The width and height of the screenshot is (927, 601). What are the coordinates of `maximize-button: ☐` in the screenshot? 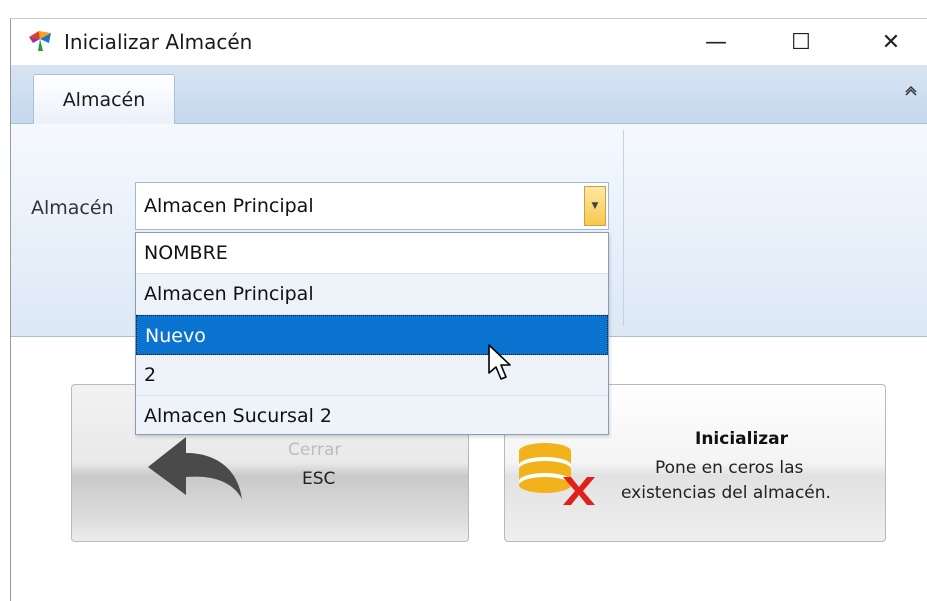 It's located at (801, 42).